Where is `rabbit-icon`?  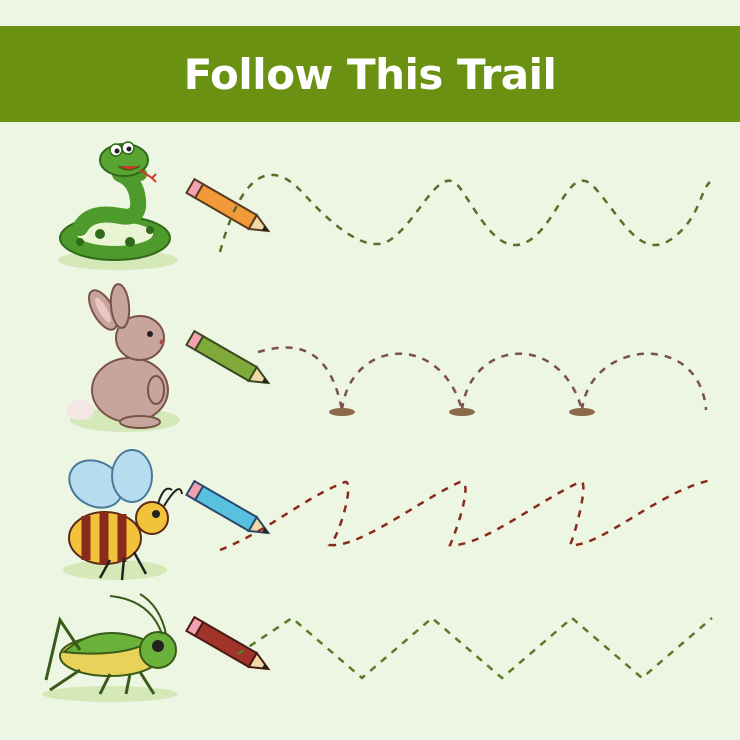
rabbit-icon is located at coordinates (123, 357).